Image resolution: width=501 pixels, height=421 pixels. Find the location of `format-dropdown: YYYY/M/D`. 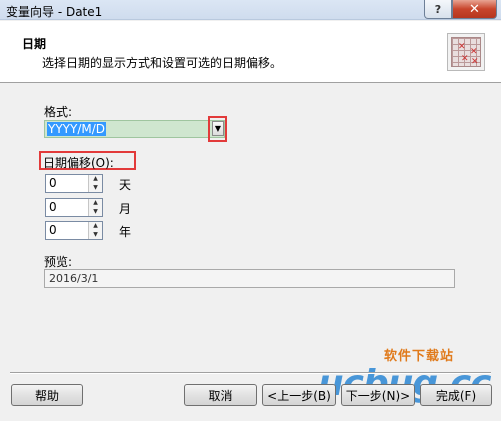

format-dropdown: YYYY/M/D is located at coordinates (134, 129).